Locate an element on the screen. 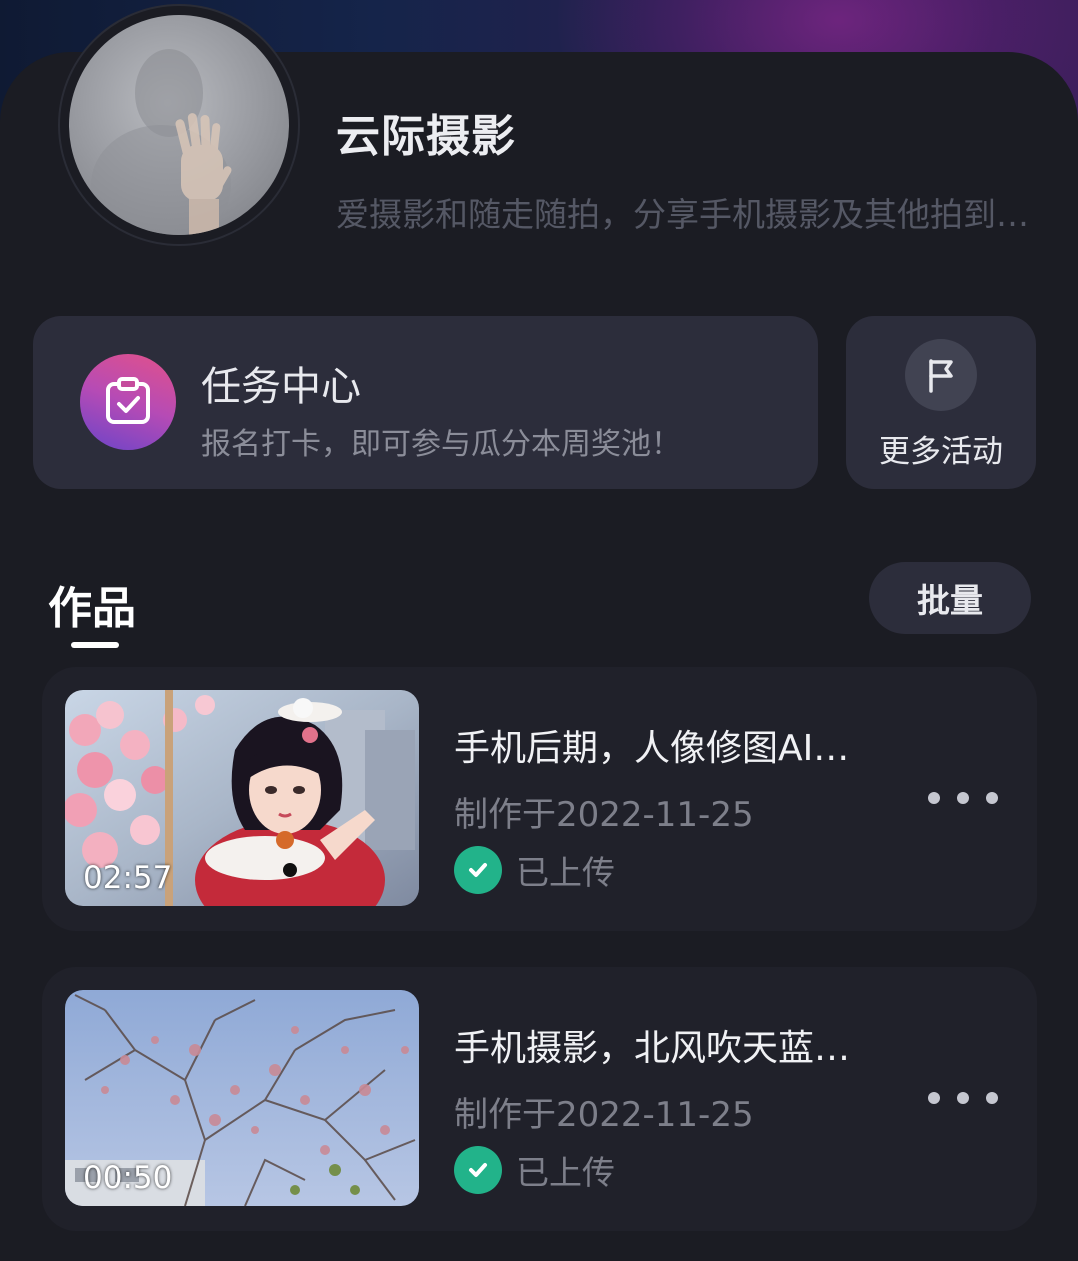 The image size is (1078, 1261). work-thumbnail: 00:50 is located at coordinates (242, 1098).